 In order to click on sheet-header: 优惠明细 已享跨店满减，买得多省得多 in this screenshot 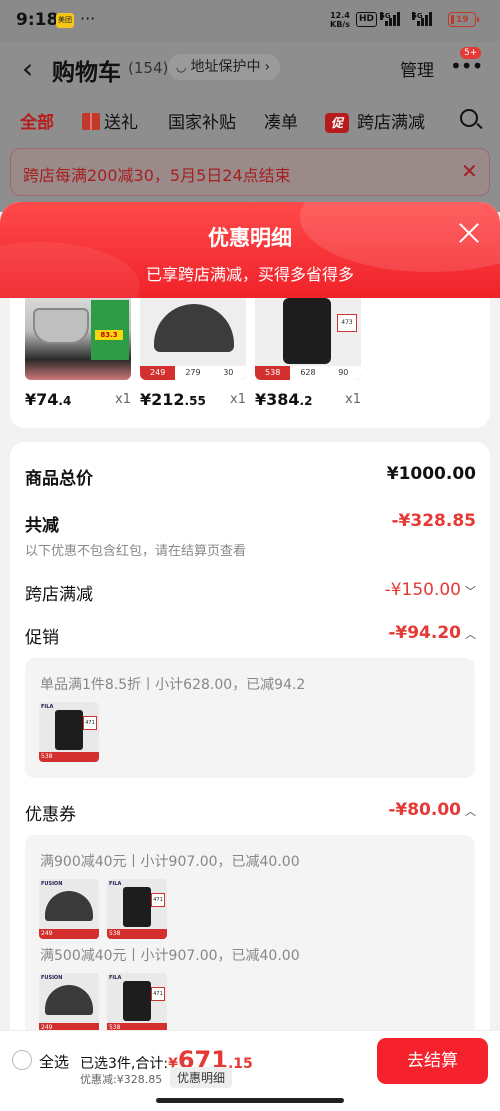, I will do `click(250, 250)`.